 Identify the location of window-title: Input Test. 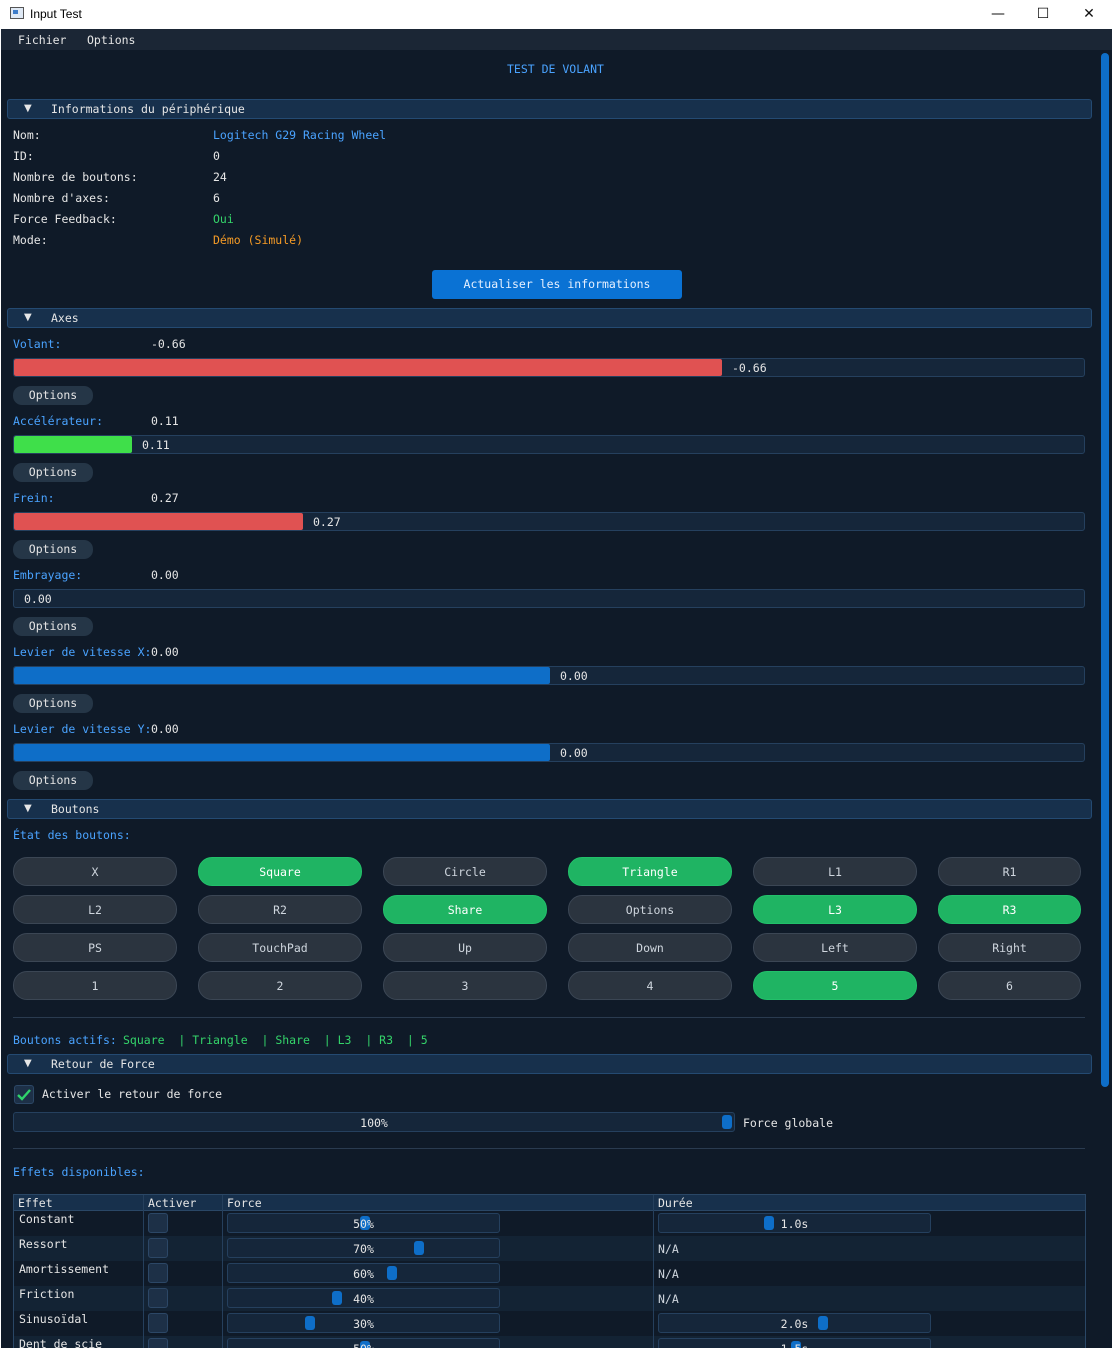
(56, 14).